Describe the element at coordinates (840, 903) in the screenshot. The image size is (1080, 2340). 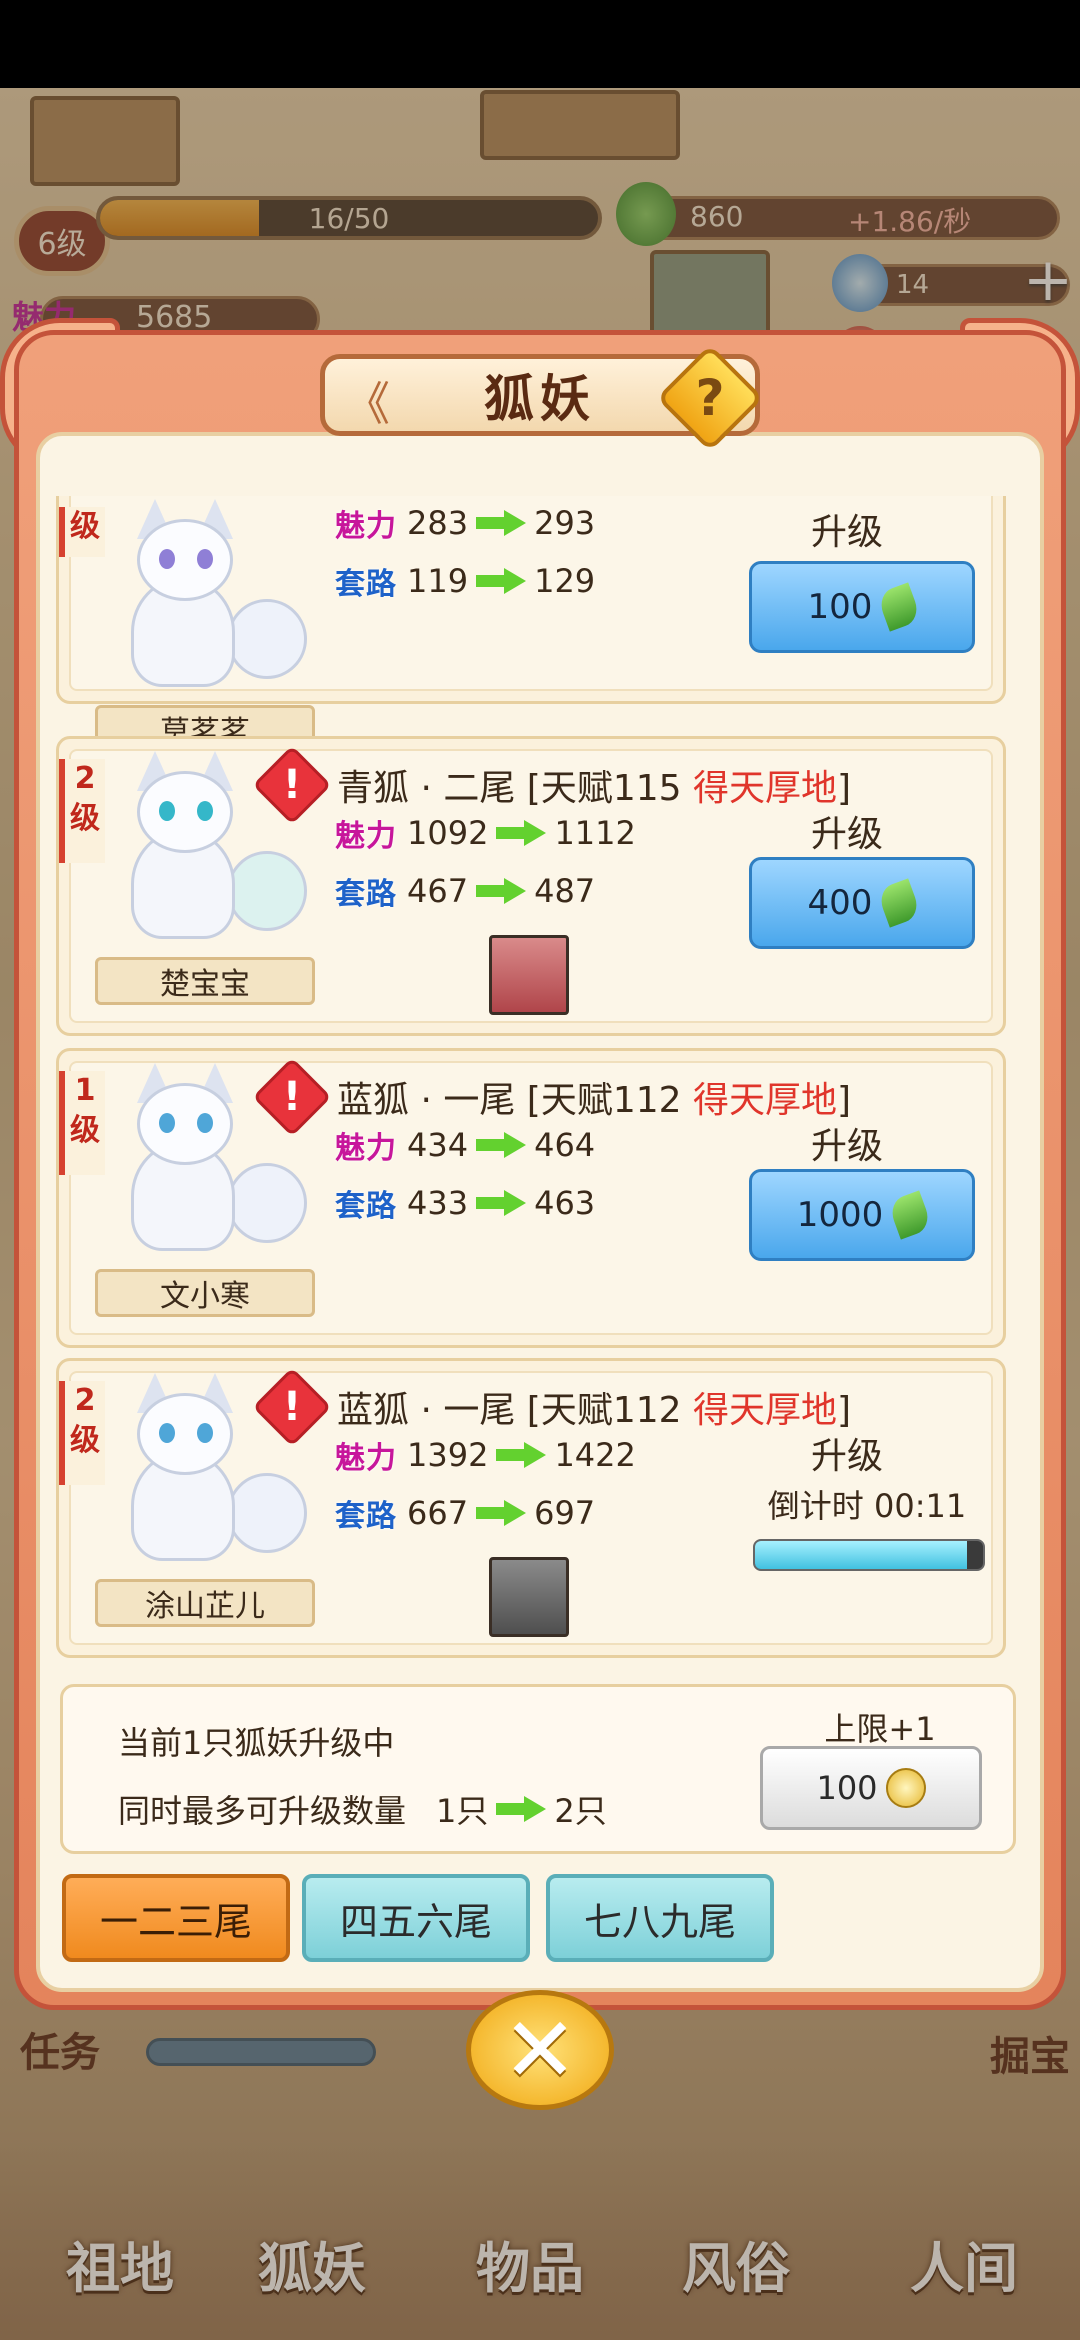
I see `upgrade-cost: 400` at that location.